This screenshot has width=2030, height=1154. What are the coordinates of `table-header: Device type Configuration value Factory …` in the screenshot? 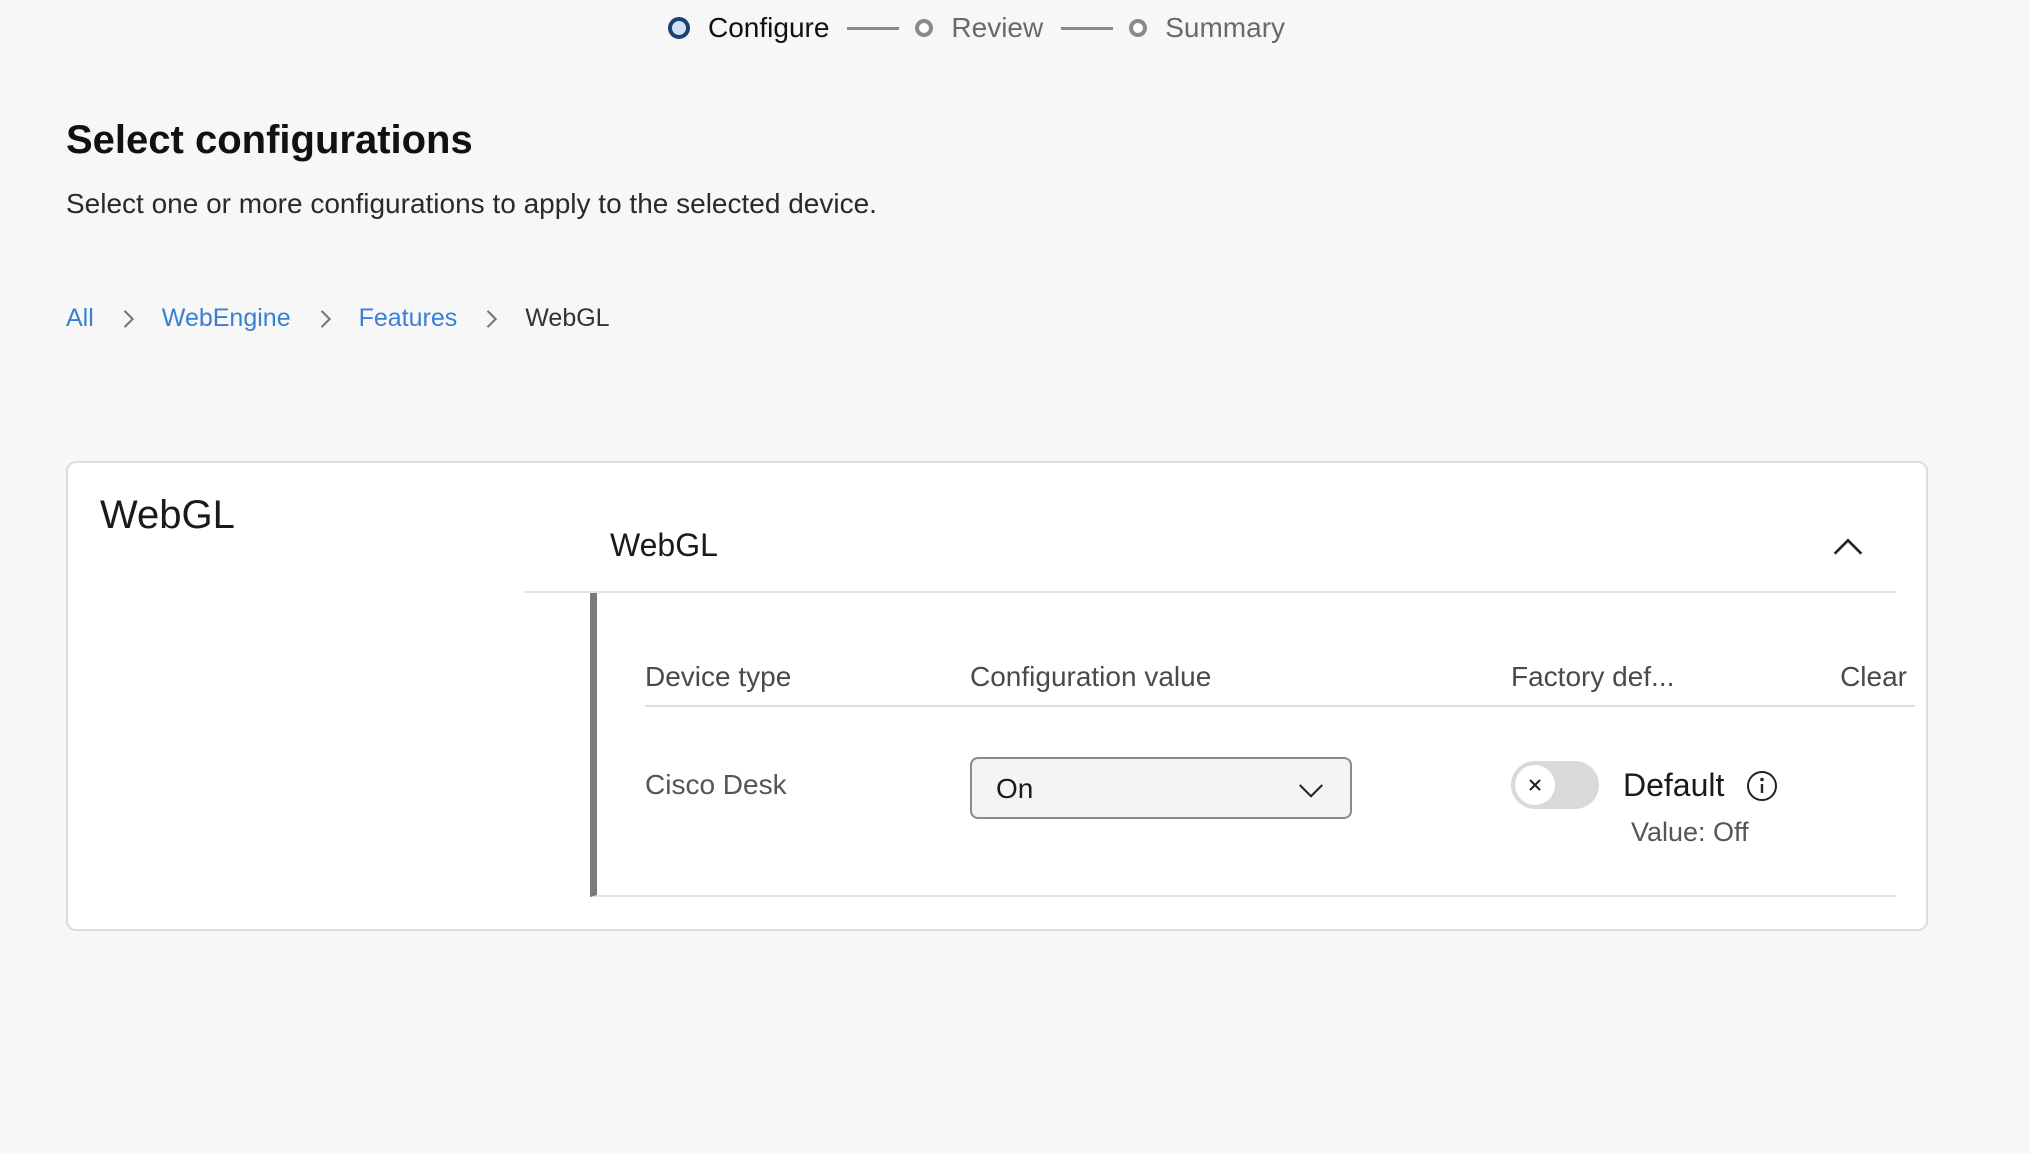 It's located at (1280, 679).